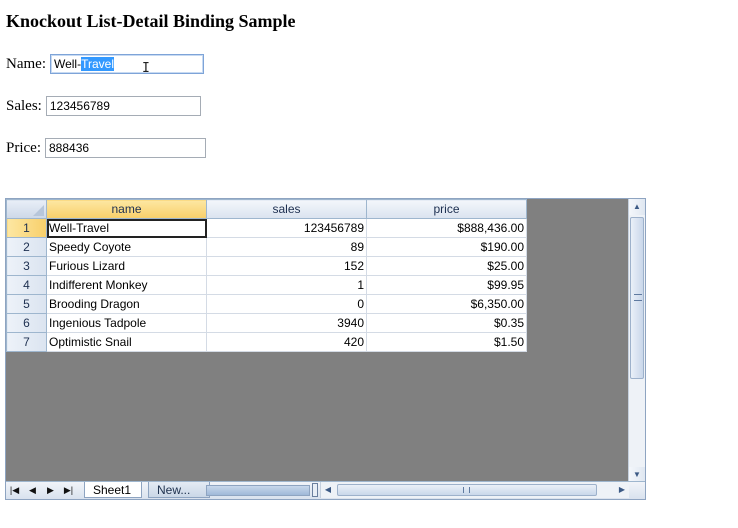 The image size is (738, 528). I want to click on cell-price: $25.00, so click(446, 266).